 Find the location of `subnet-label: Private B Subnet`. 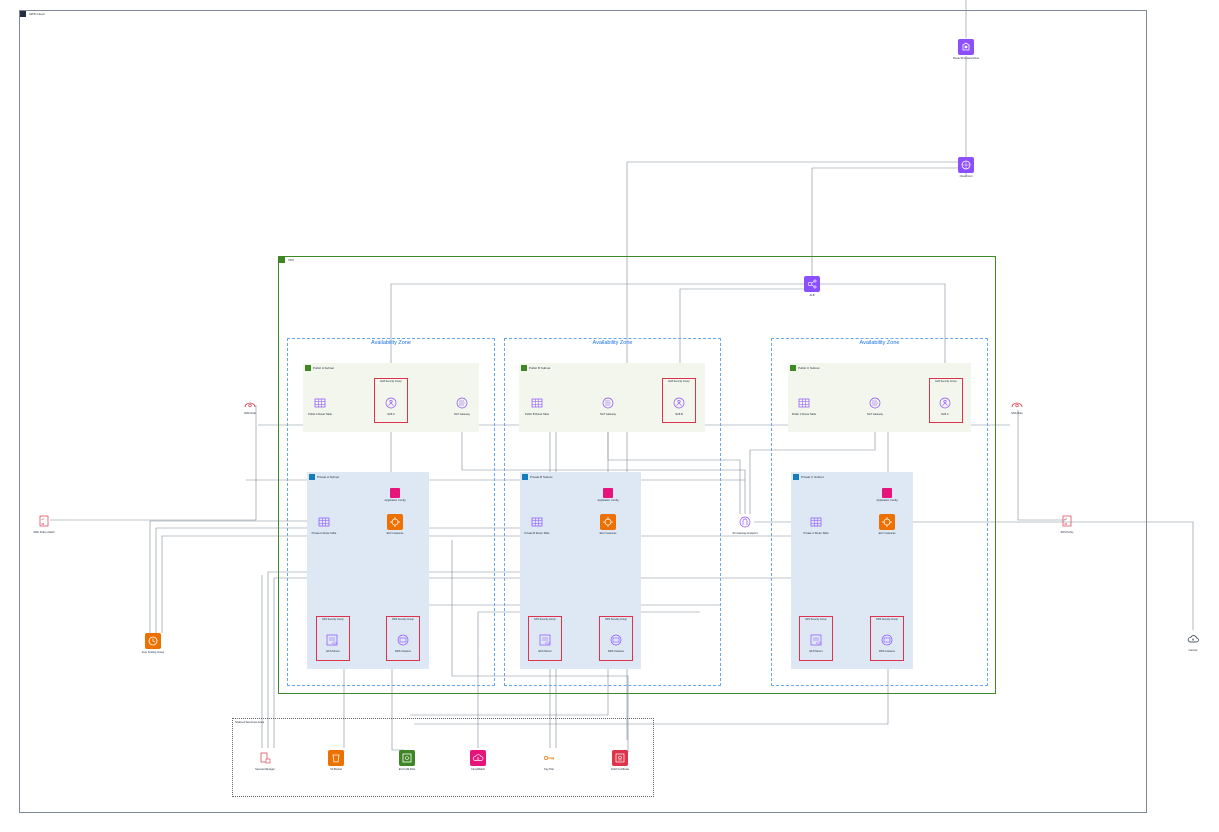

subnet-label: Private B Subnet is located at coordinates (541, 477).